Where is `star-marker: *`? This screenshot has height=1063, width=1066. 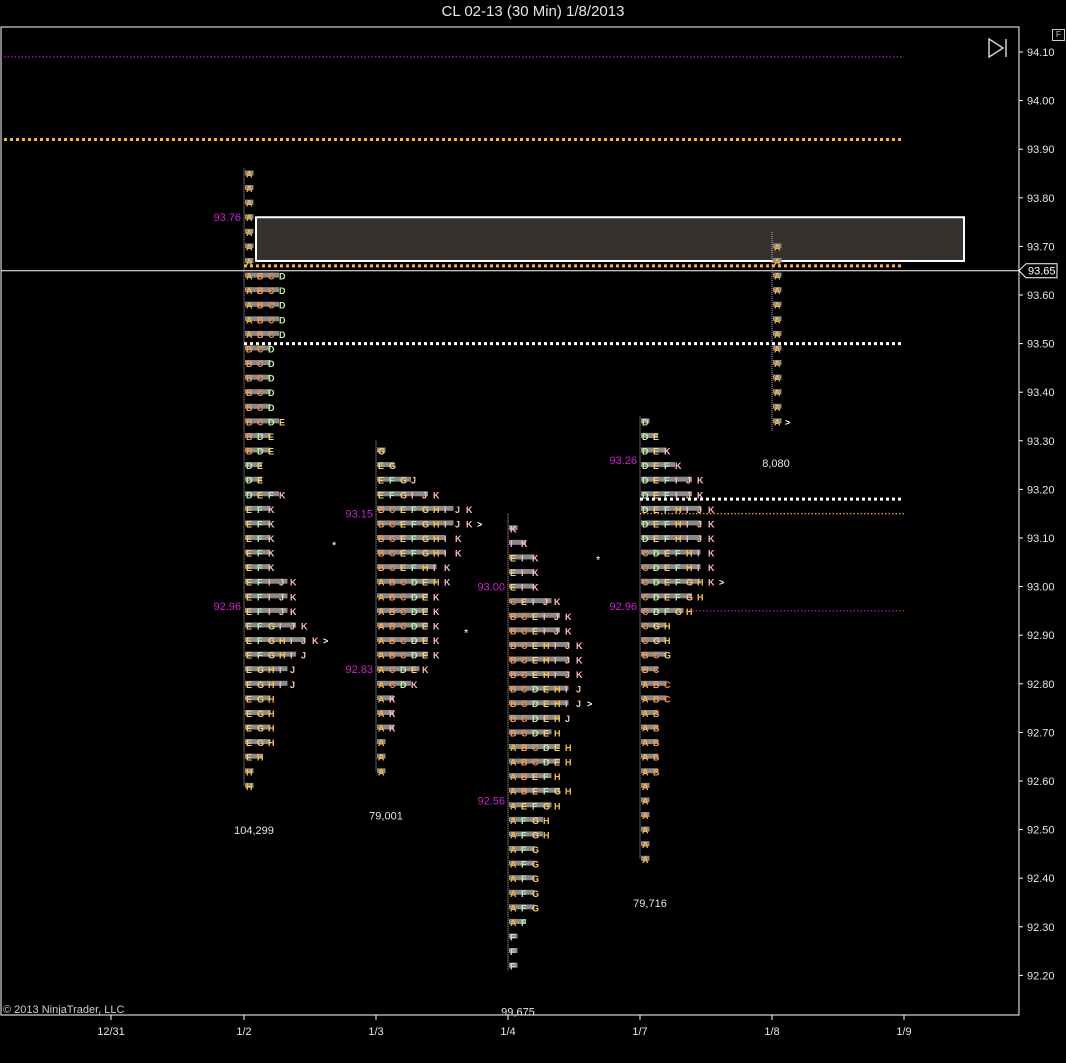 star-marker: * is located at coordinates (598, 560).